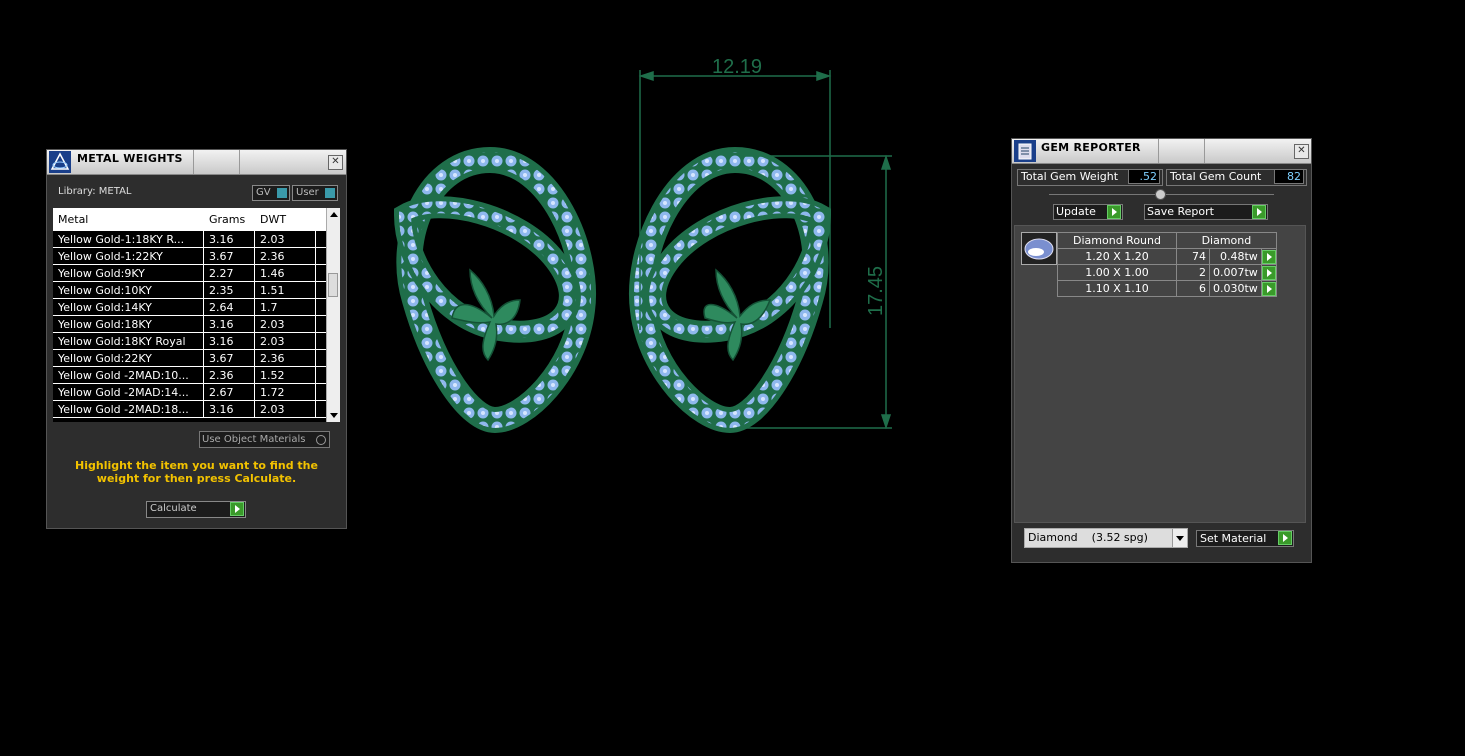  Describe the element at coordinates (237, 509) in the screenshot. I see `calculate-arrow-icon` at that location.